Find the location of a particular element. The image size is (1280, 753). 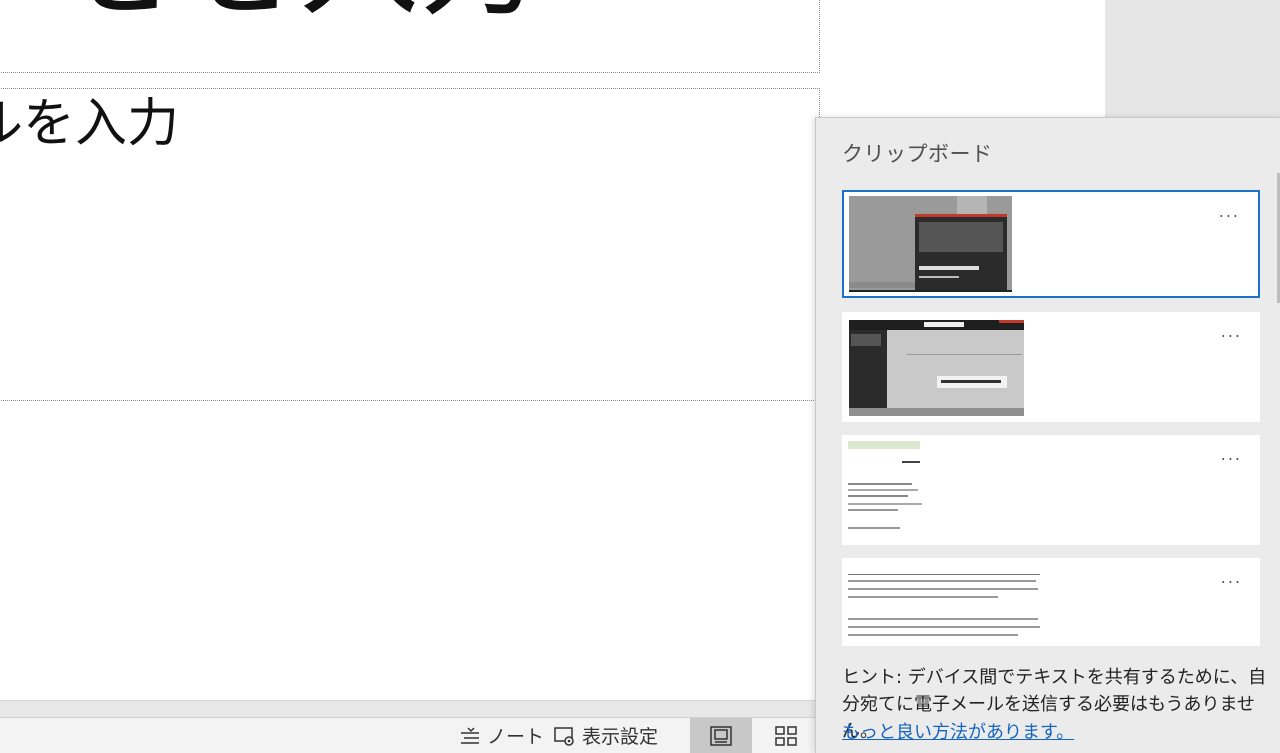

title-placeholder: をを入力 is located at coordinates (410, 36).